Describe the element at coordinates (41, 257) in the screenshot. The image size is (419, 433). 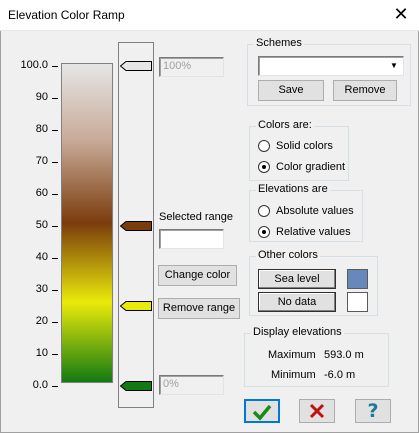
I see `scale-tick-label: 40` at that location.